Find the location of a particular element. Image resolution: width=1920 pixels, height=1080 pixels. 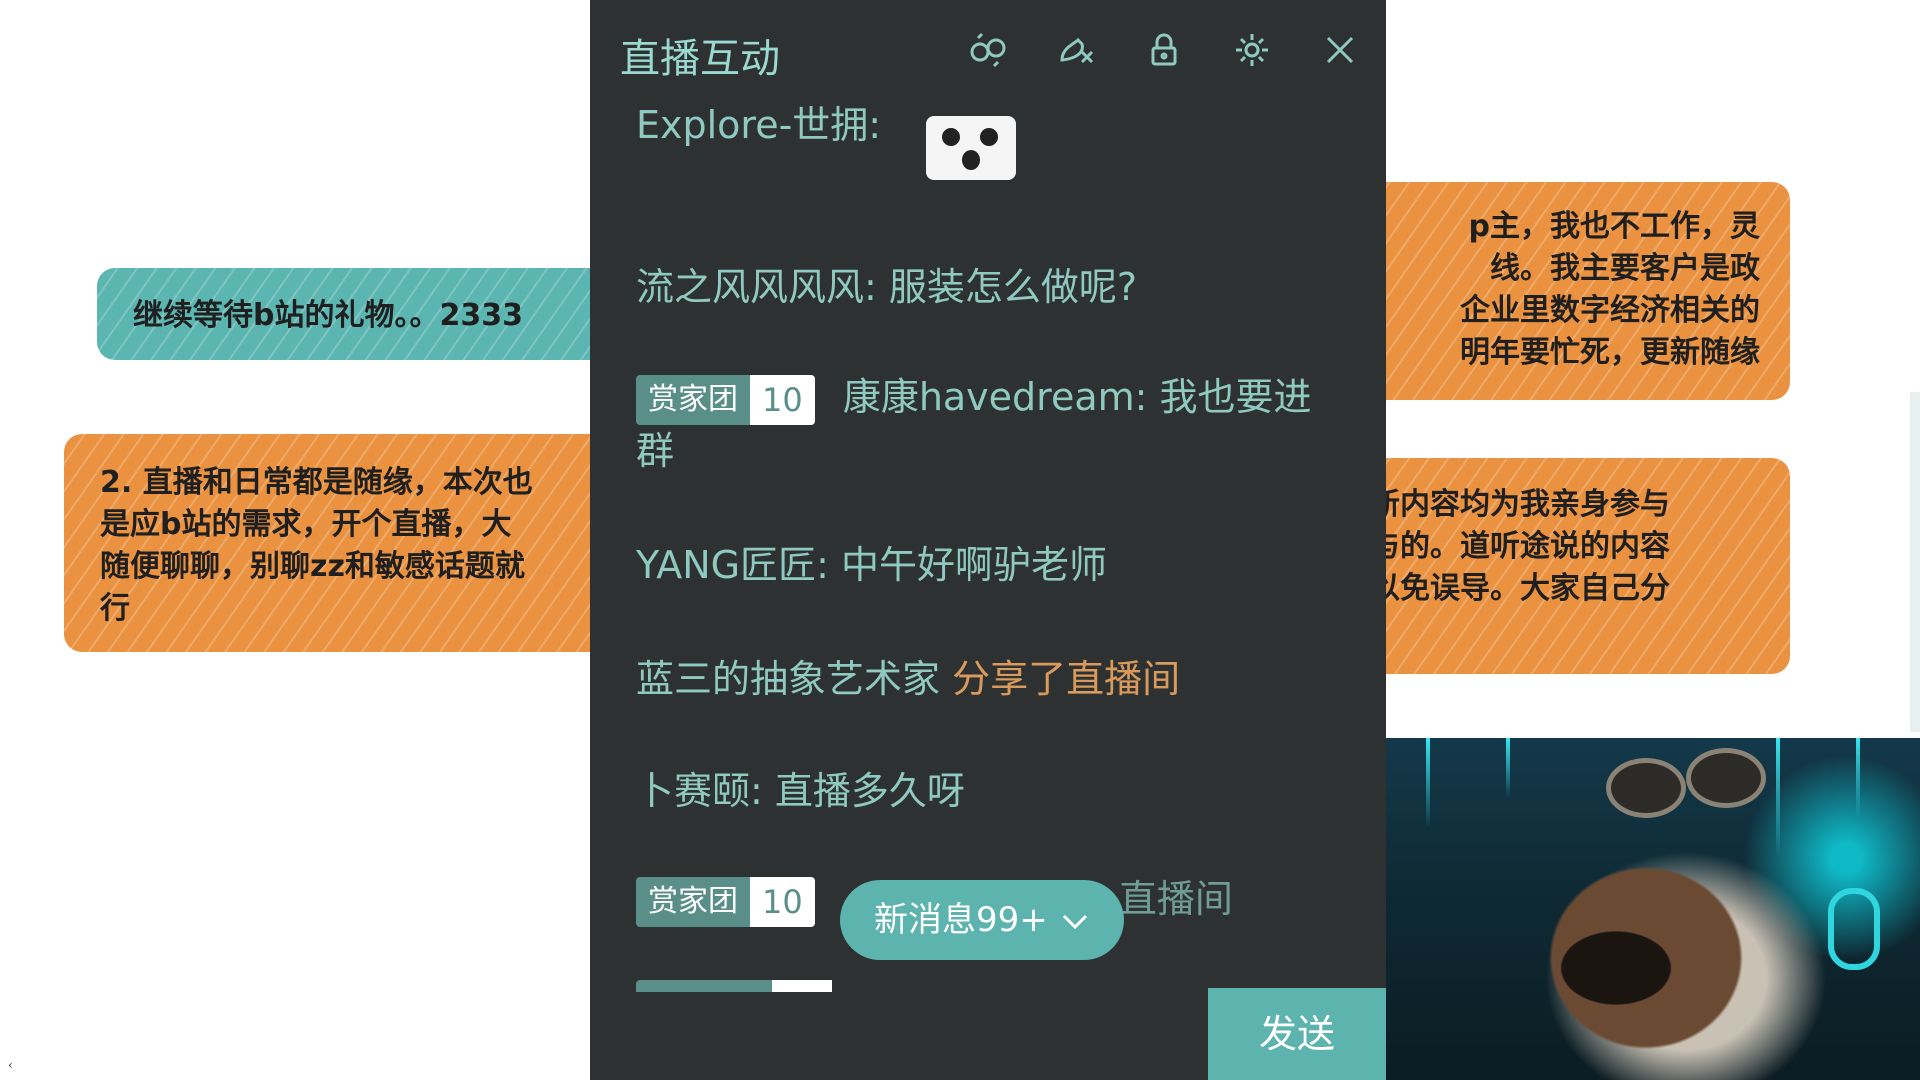

chat-username: Explore-世拥: is located at coordinates (759, 125).